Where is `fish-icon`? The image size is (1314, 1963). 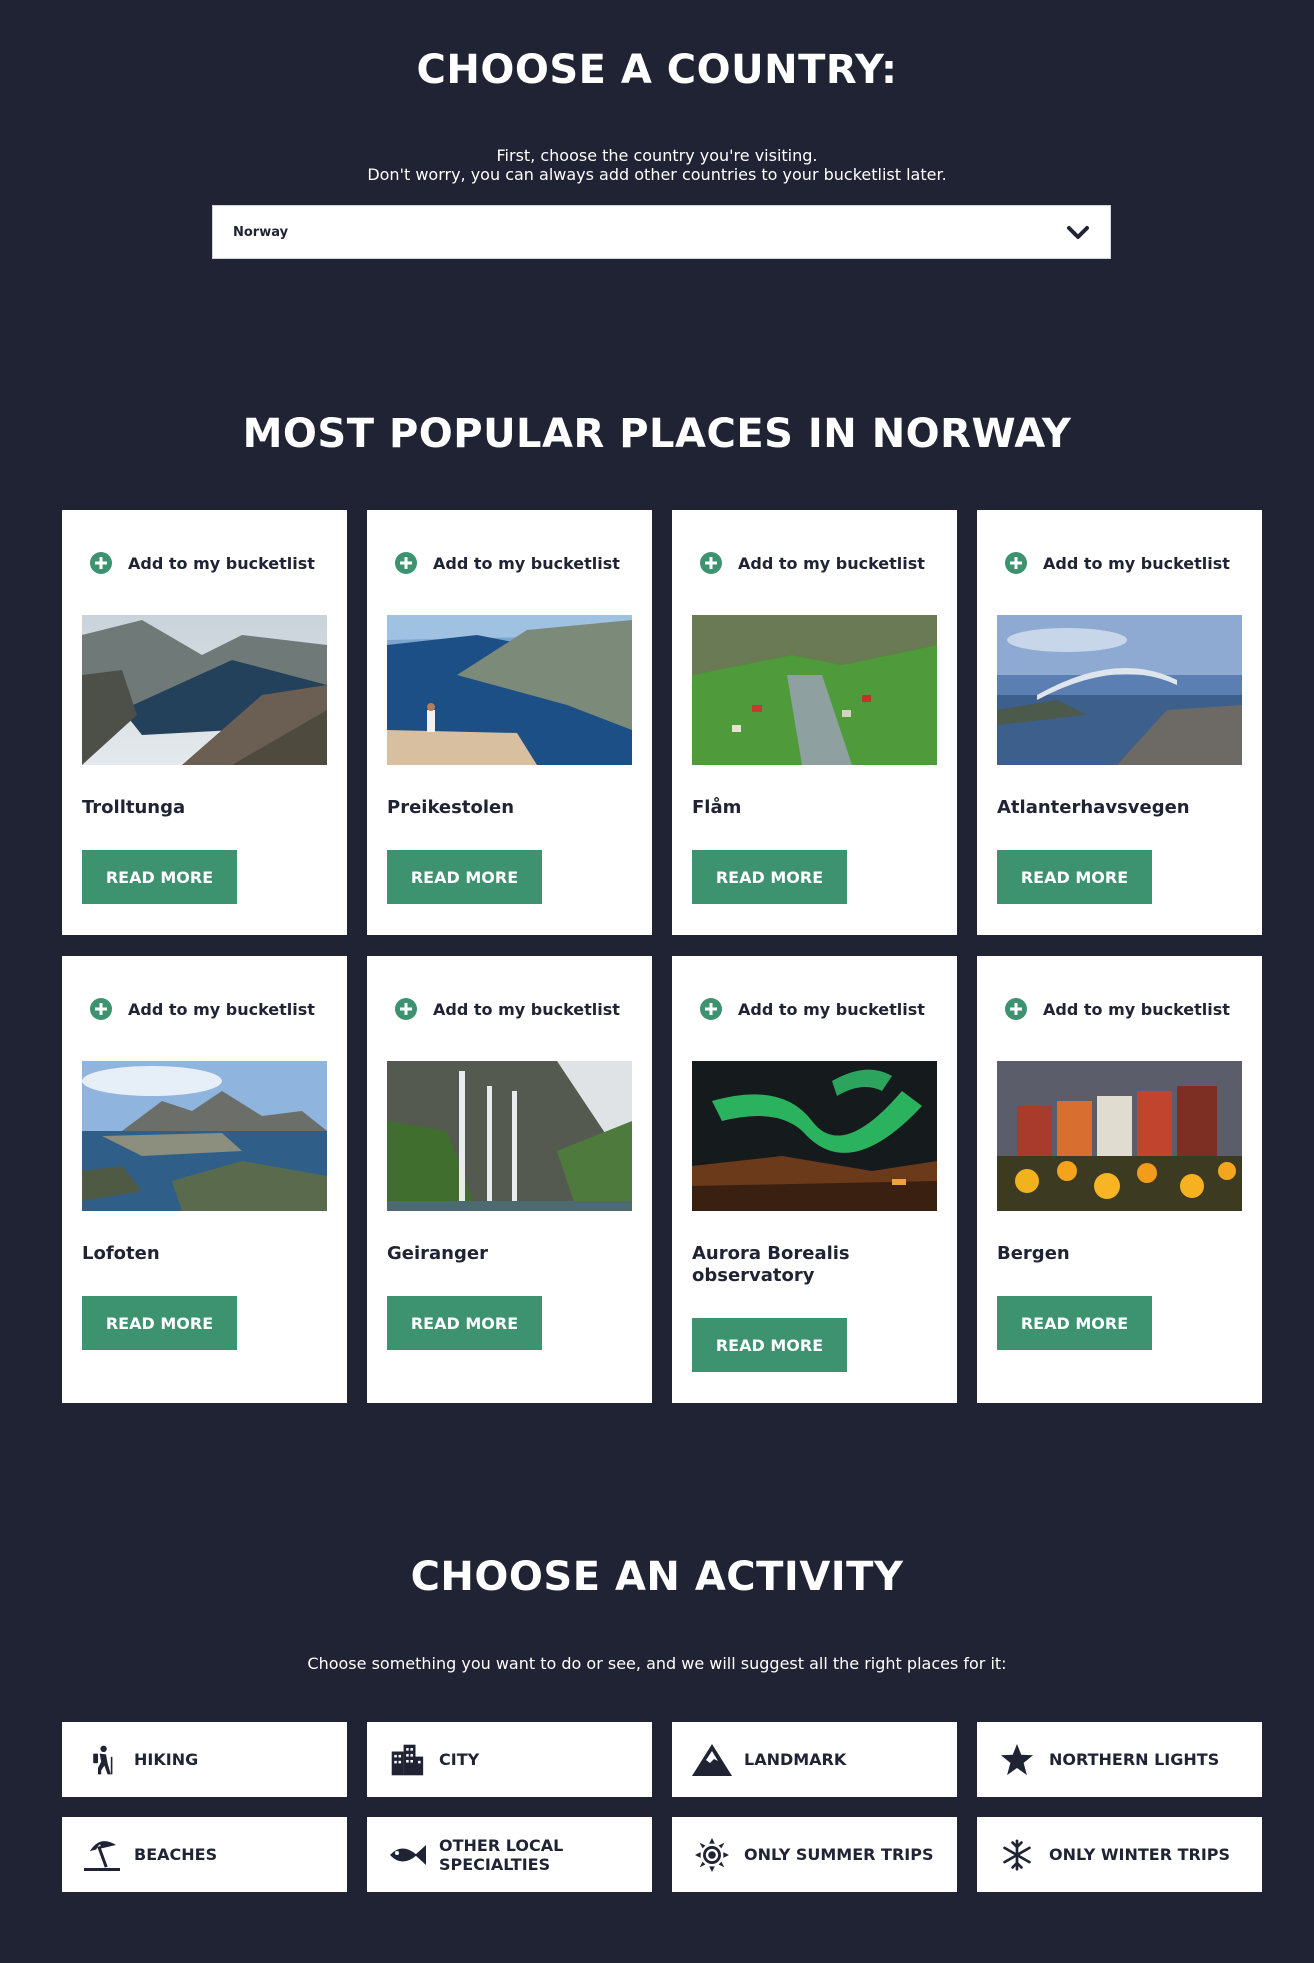
fish-icon is located at coordinates (407, 1855).